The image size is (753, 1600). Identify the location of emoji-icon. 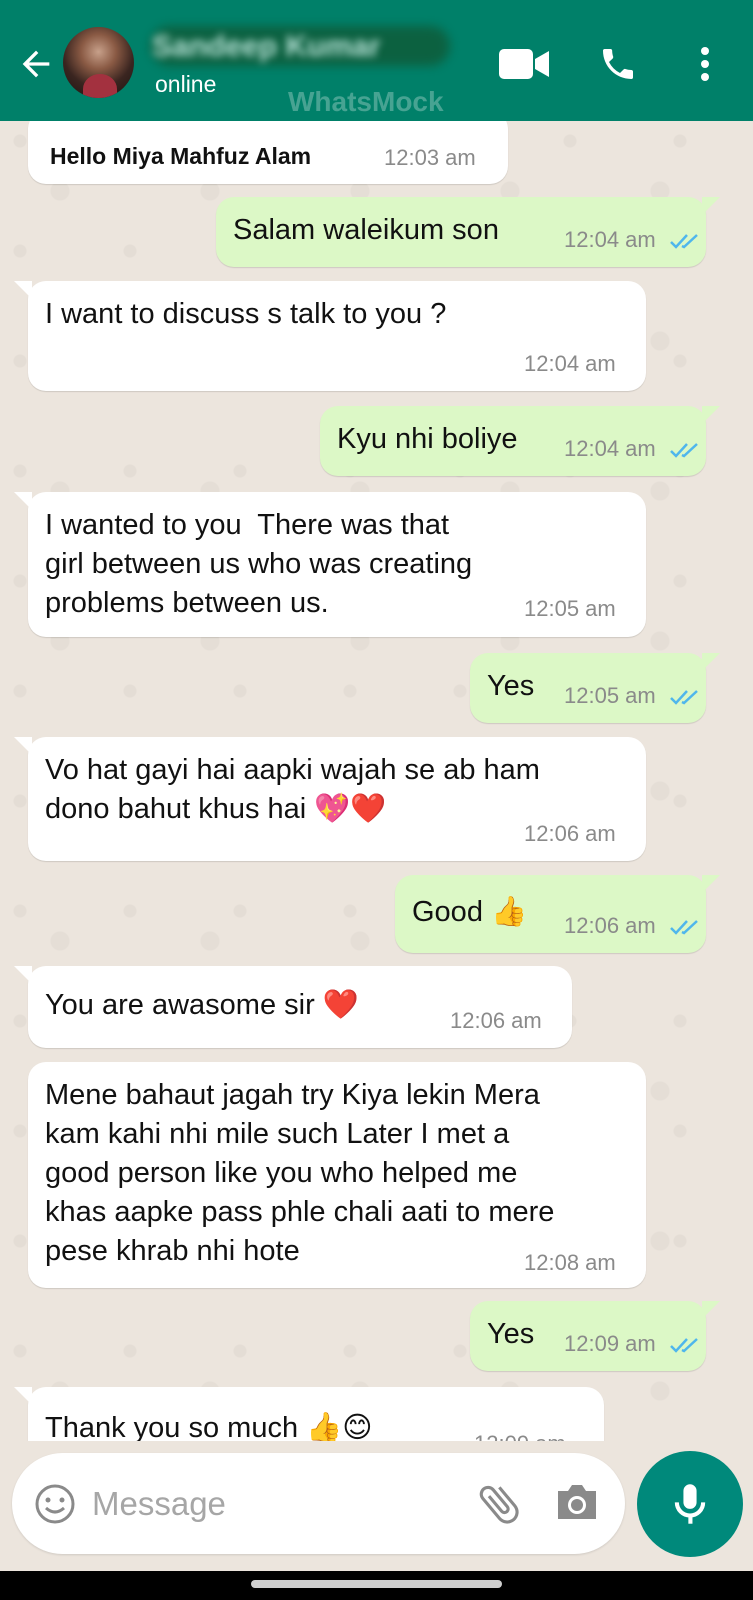
(55, 1504).